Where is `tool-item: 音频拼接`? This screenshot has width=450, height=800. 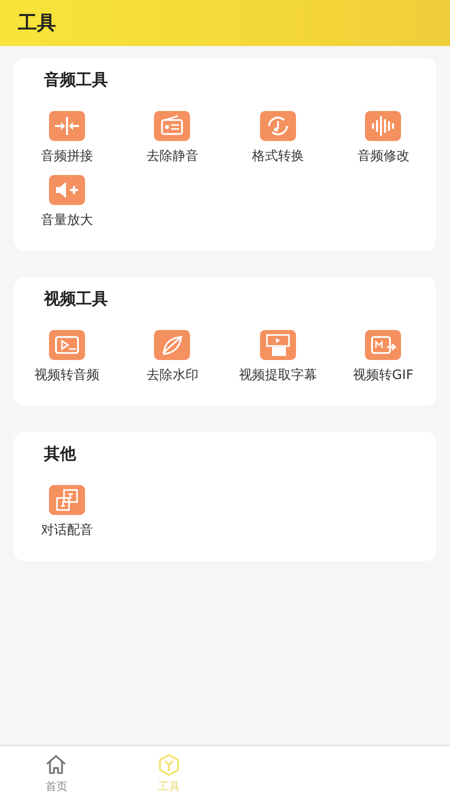 tool-item: 音频拼接 is located at coordinates (67, 138).